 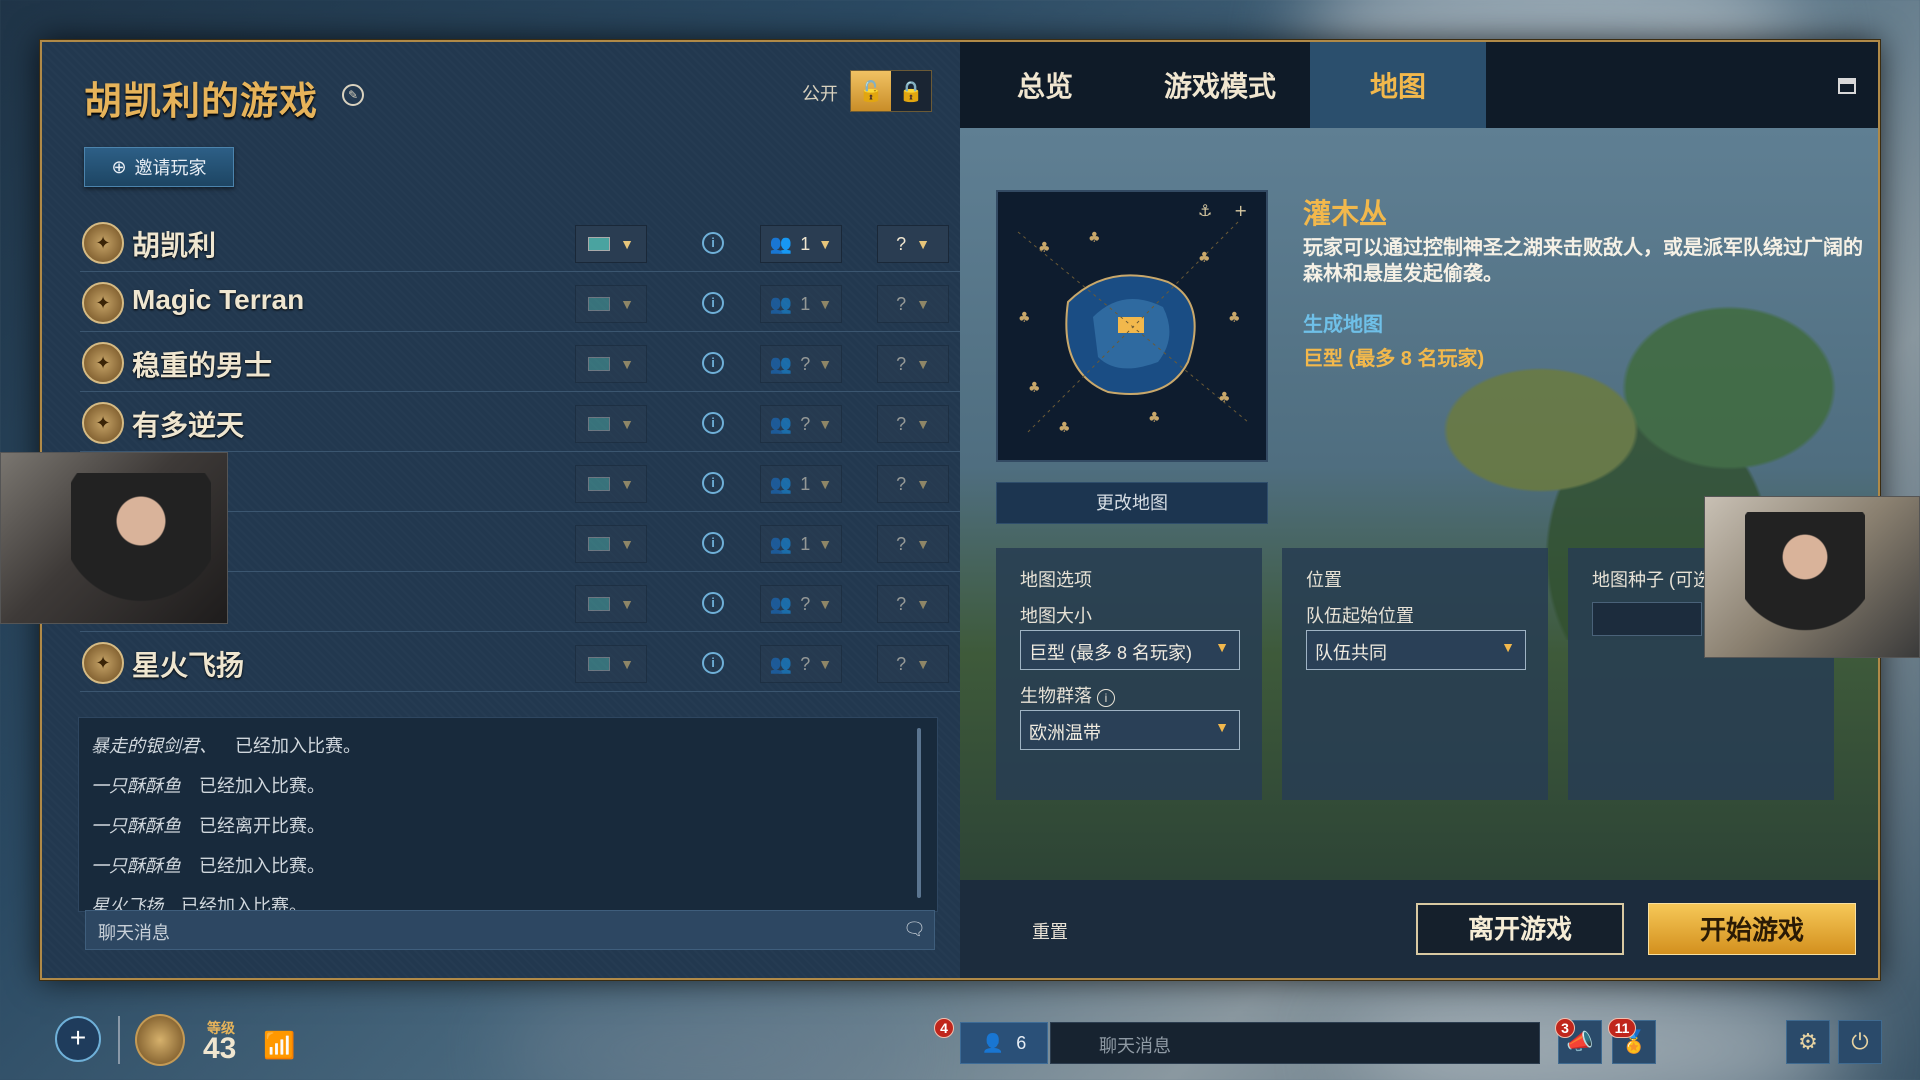 I want to click on player-row: ✦ 星火飞扬 ▼ i 👥 ? ▼ ? ▼ ✕, so click(x=532, y=662).